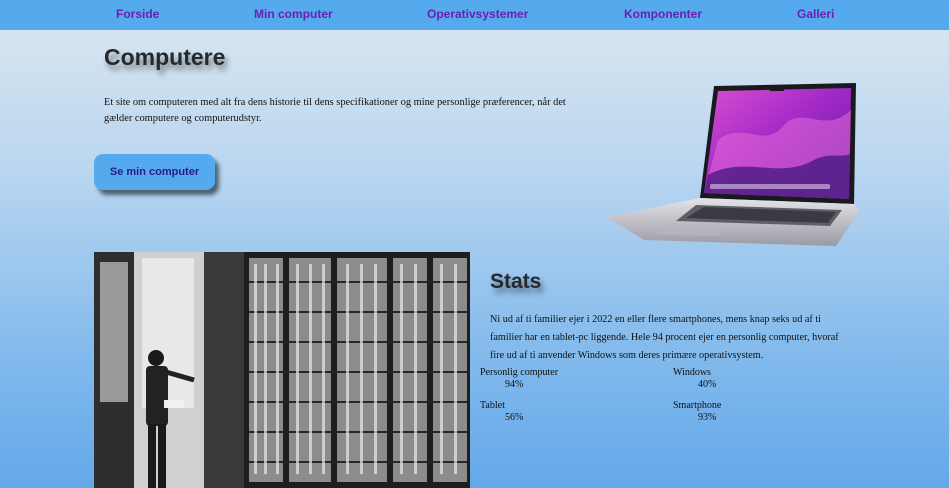 The image size is (949, 488). What do you see at coordinates (707, 417) in the screenshot?
I see `stat-value: 93%` at bounding box center [707, 417].